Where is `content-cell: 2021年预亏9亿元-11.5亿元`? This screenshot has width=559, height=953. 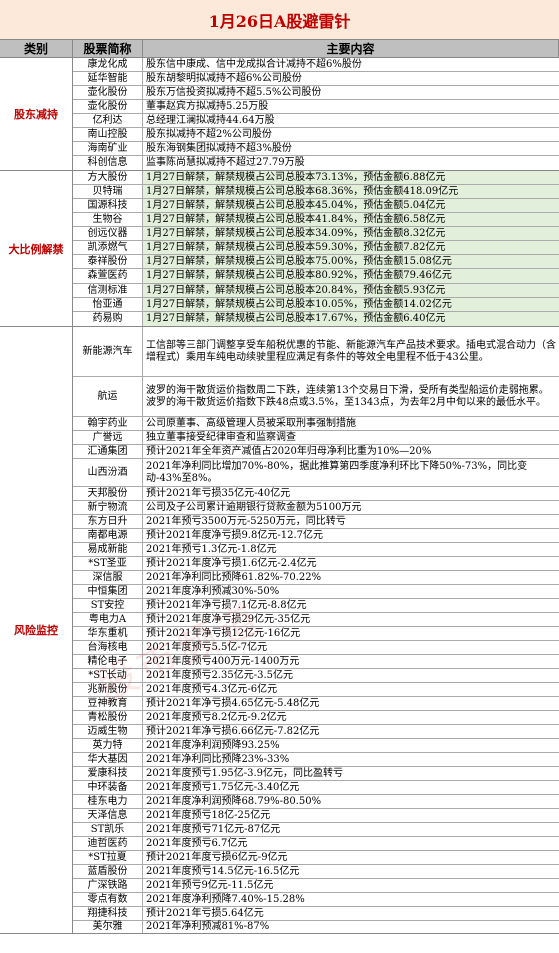 content-cell: 2021年预亏9亿元-11.5亿元 is located at coordinates (210, 885).